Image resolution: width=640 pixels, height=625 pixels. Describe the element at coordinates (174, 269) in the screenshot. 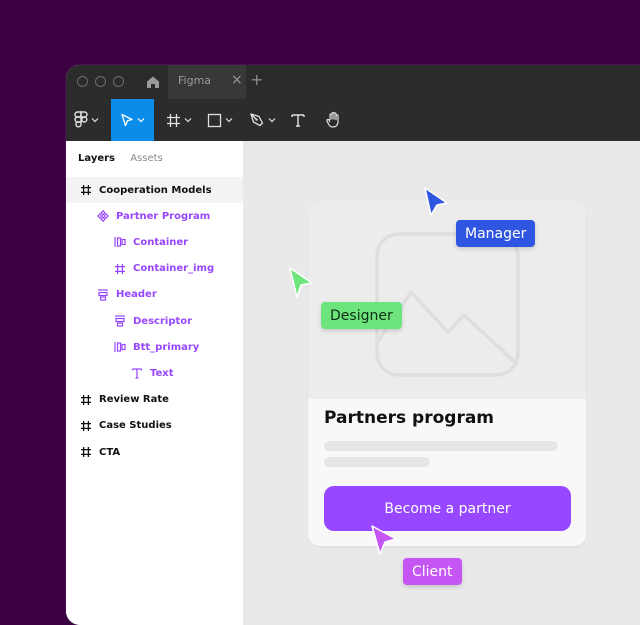

I see `layer-label: Container_img` at that location.